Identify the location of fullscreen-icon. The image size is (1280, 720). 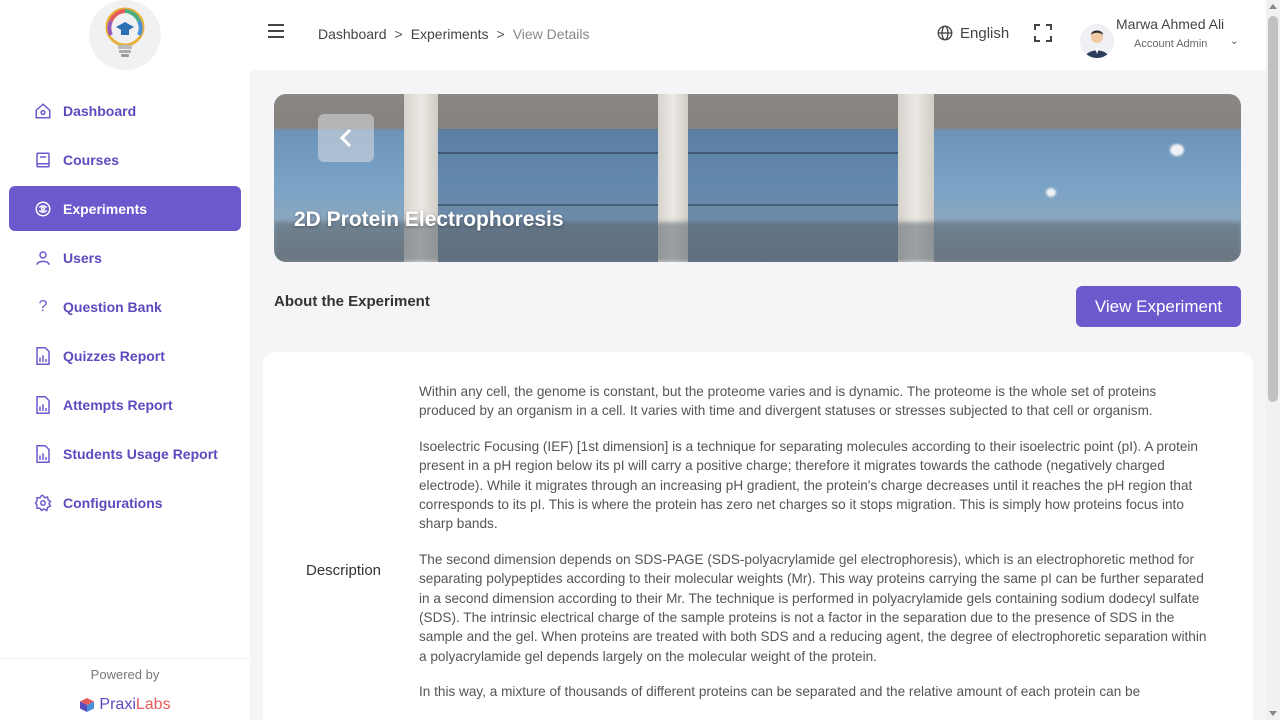
(1043, 33).